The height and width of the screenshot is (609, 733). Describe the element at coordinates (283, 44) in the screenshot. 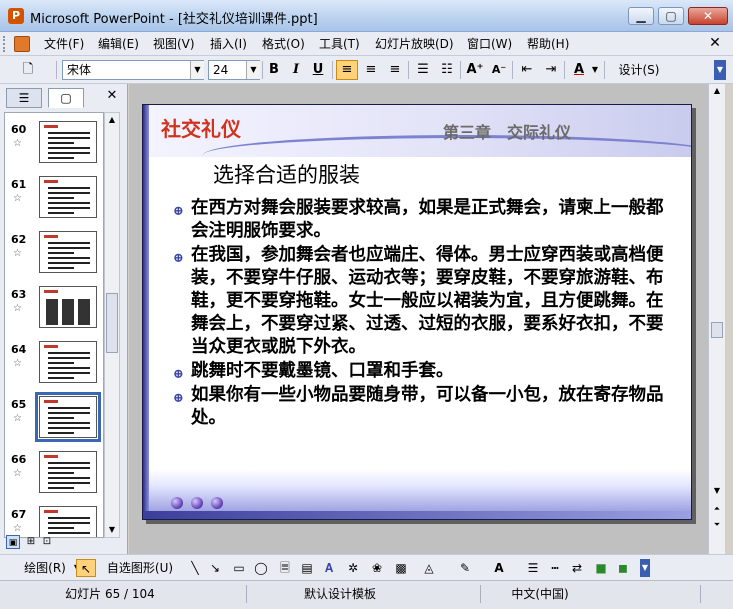

I see `menu-format: 格式(O)` at that location.